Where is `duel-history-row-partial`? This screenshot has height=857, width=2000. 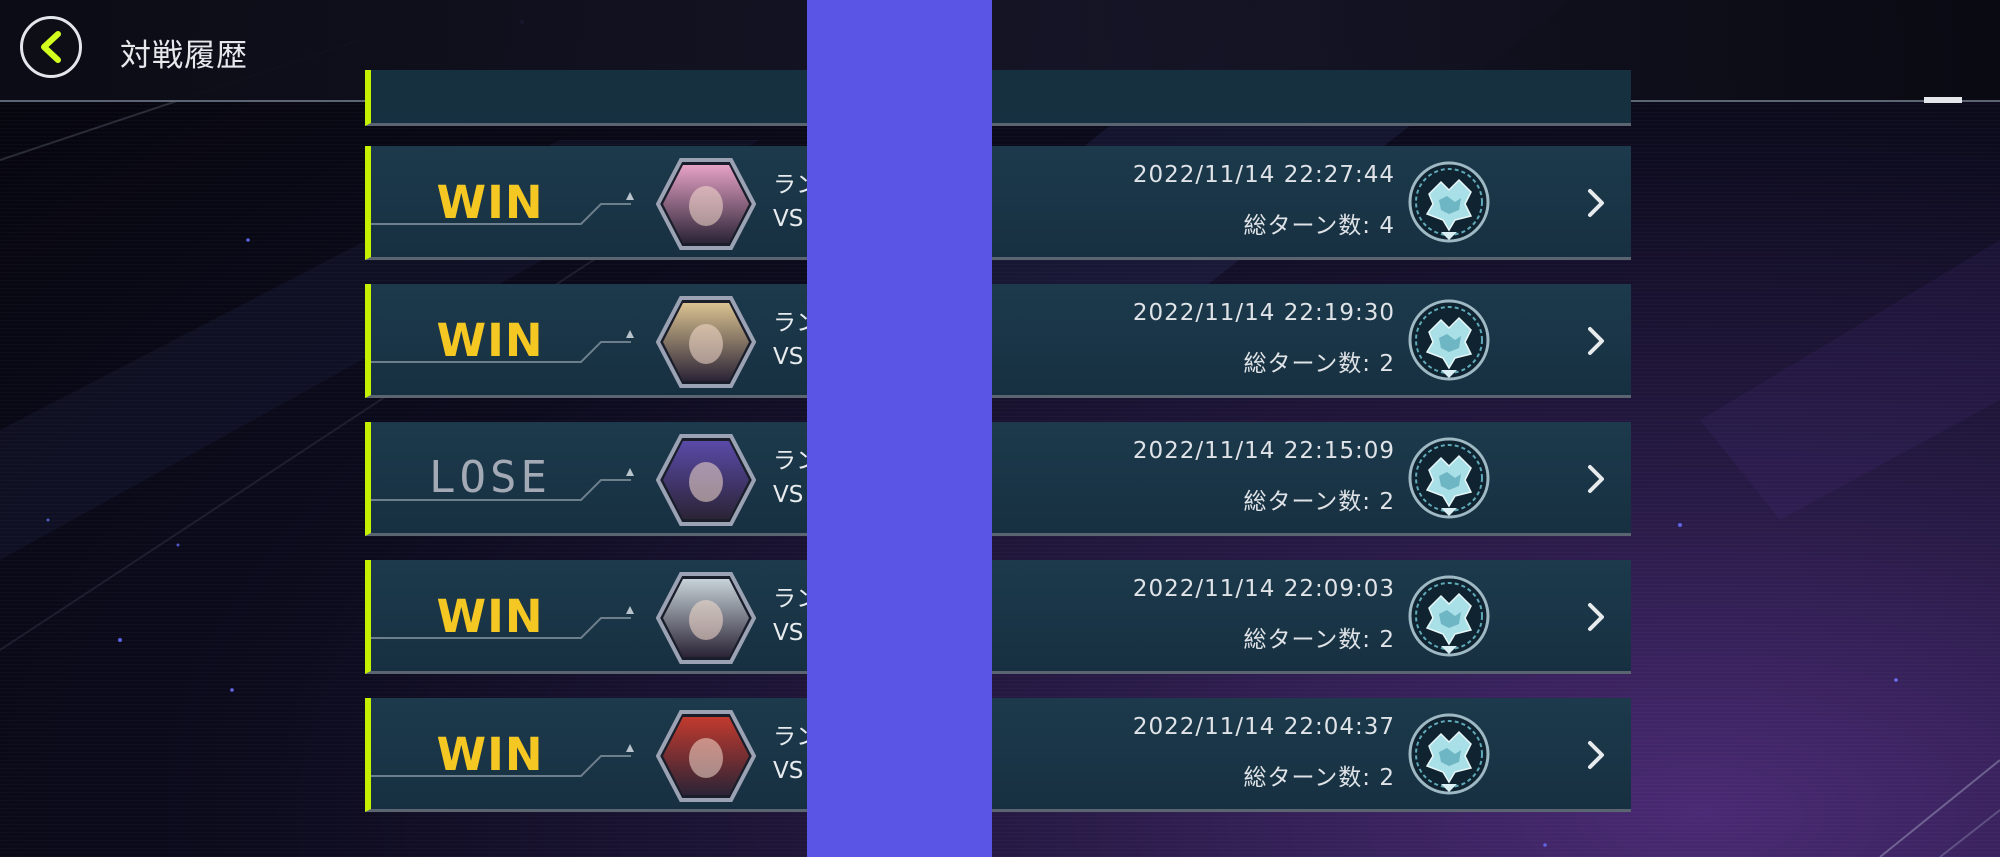 duel-history-row-partial is located at coordinates (998, 98).